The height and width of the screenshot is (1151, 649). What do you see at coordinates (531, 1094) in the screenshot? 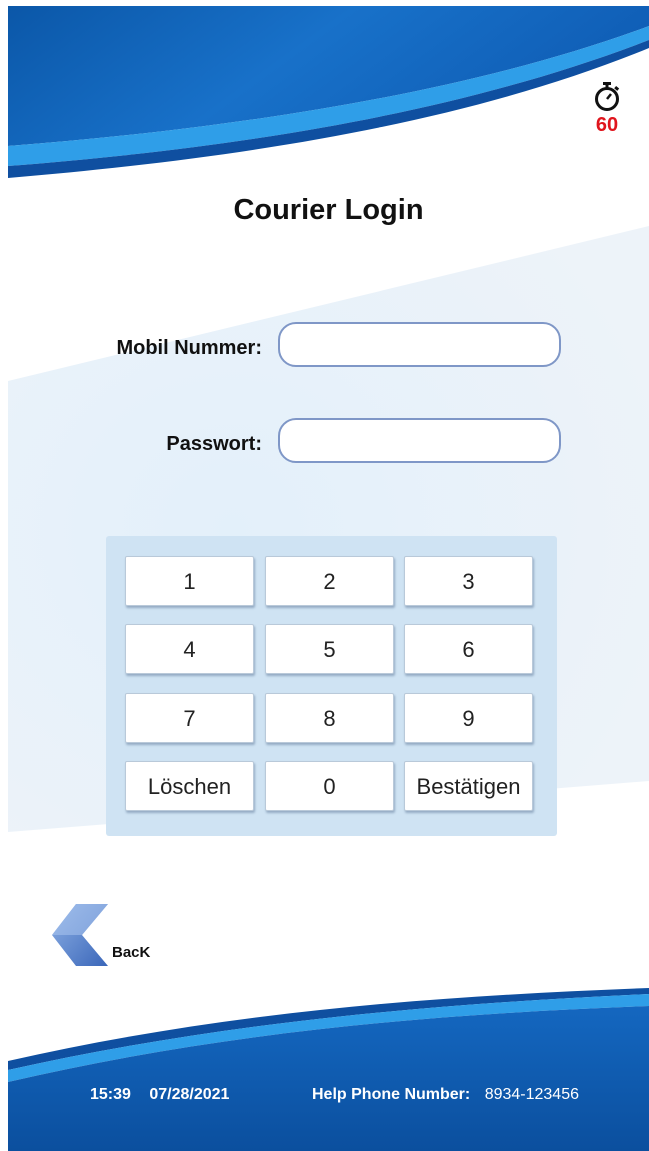
I see `help-phone-number: 8934-123456` at bounding box center [531, 1094].